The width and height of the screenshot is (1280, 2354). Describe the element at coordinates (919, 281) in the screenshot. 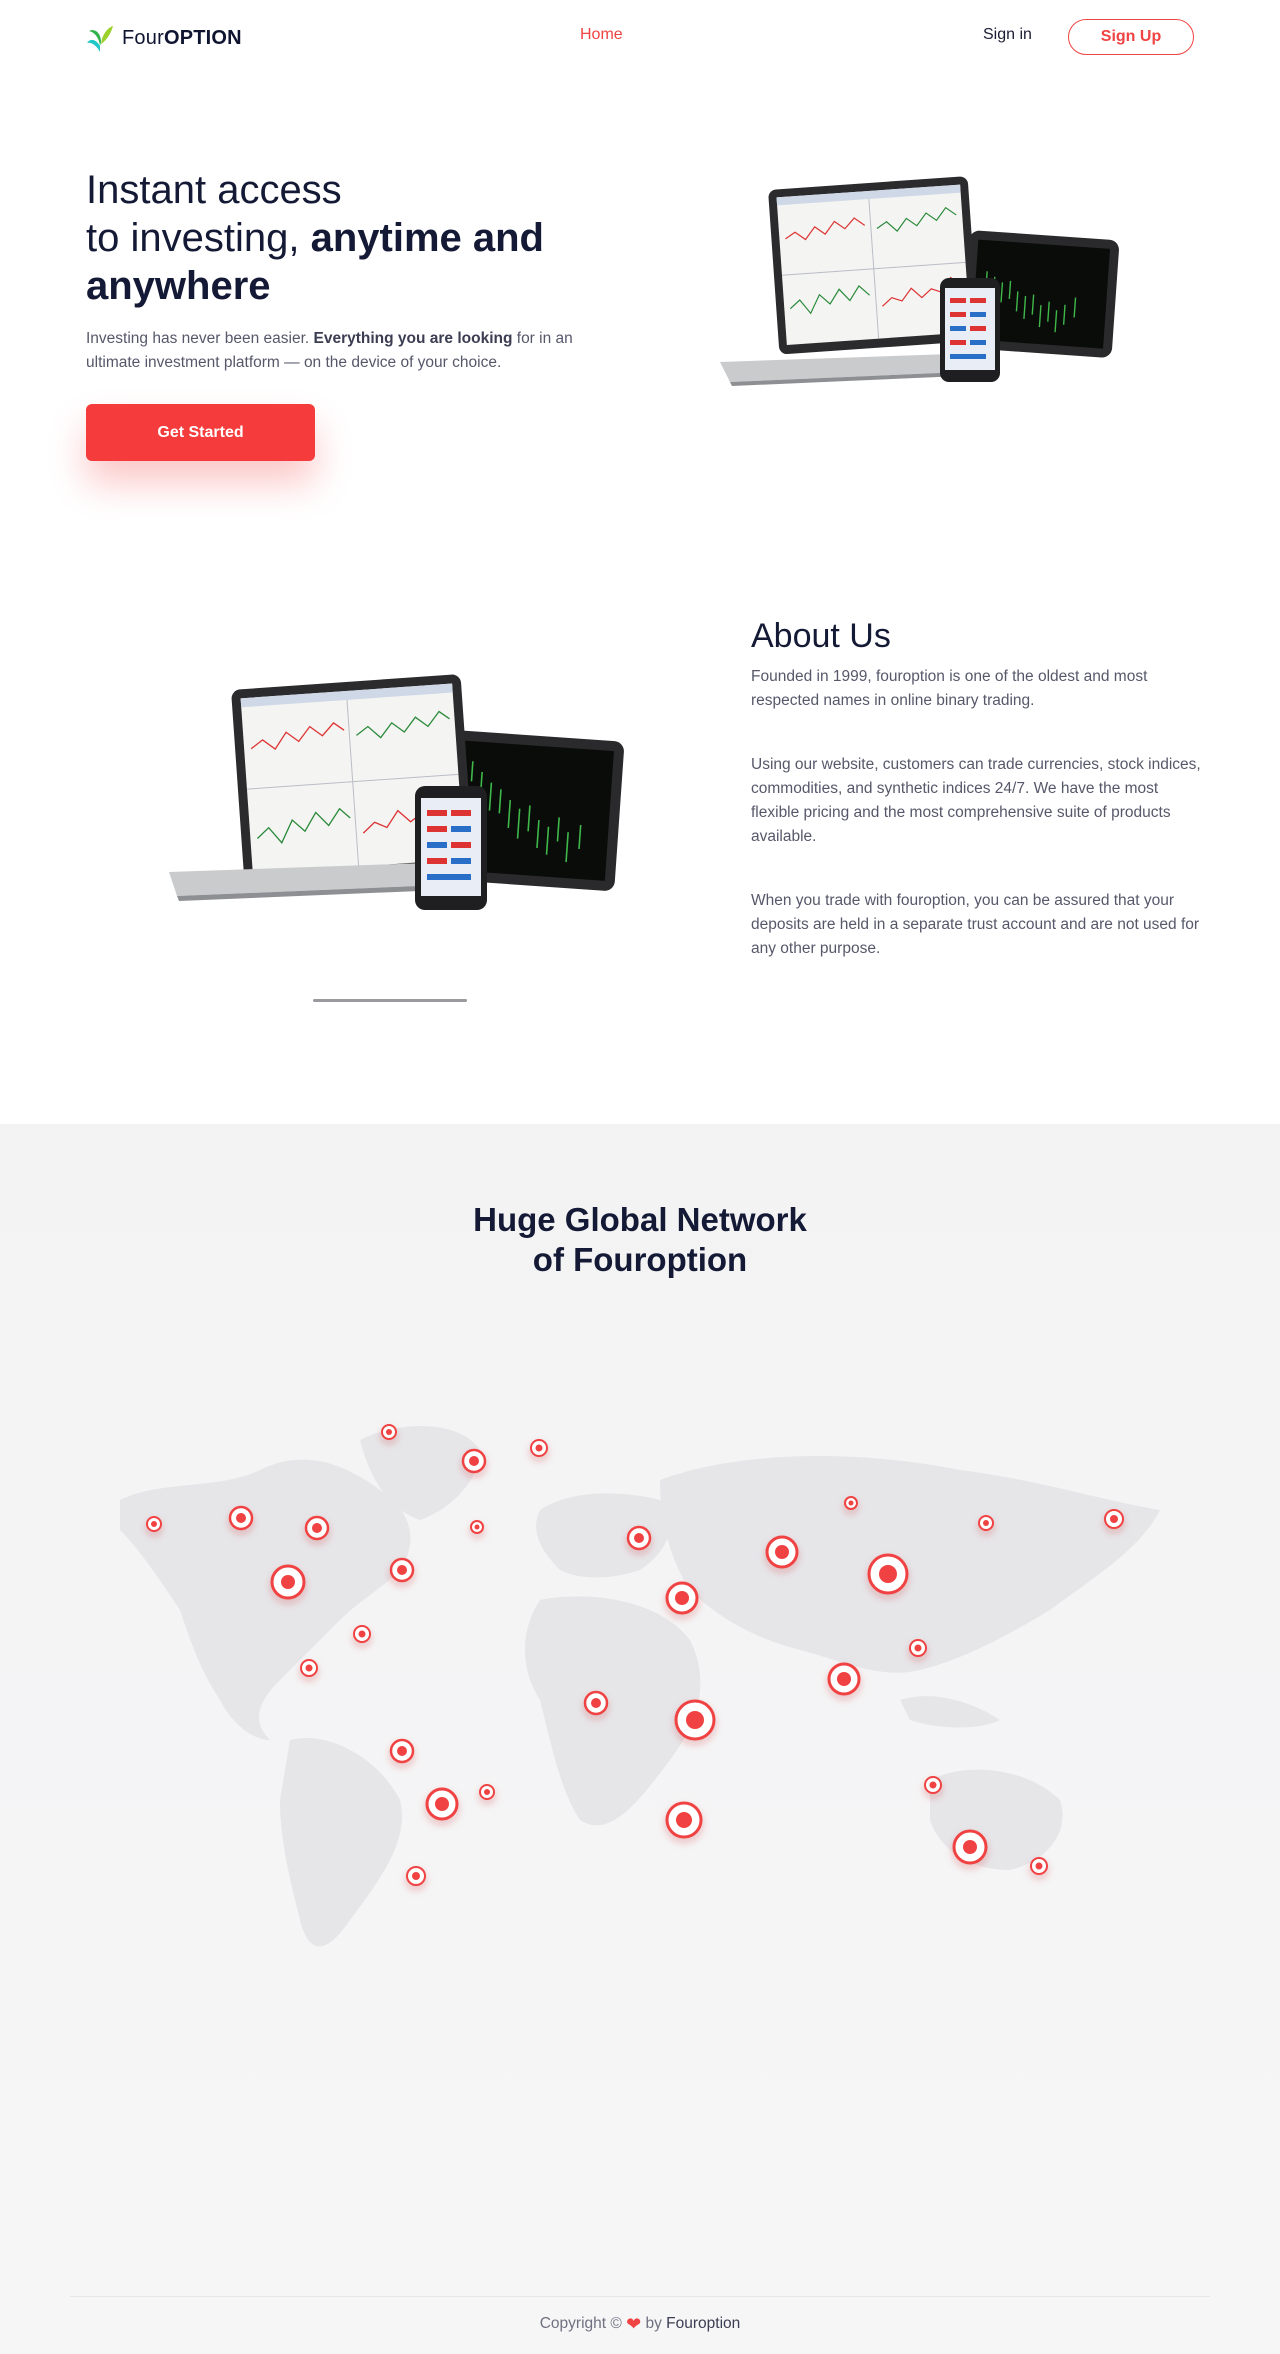

I see `hero-devices-image` at that location.